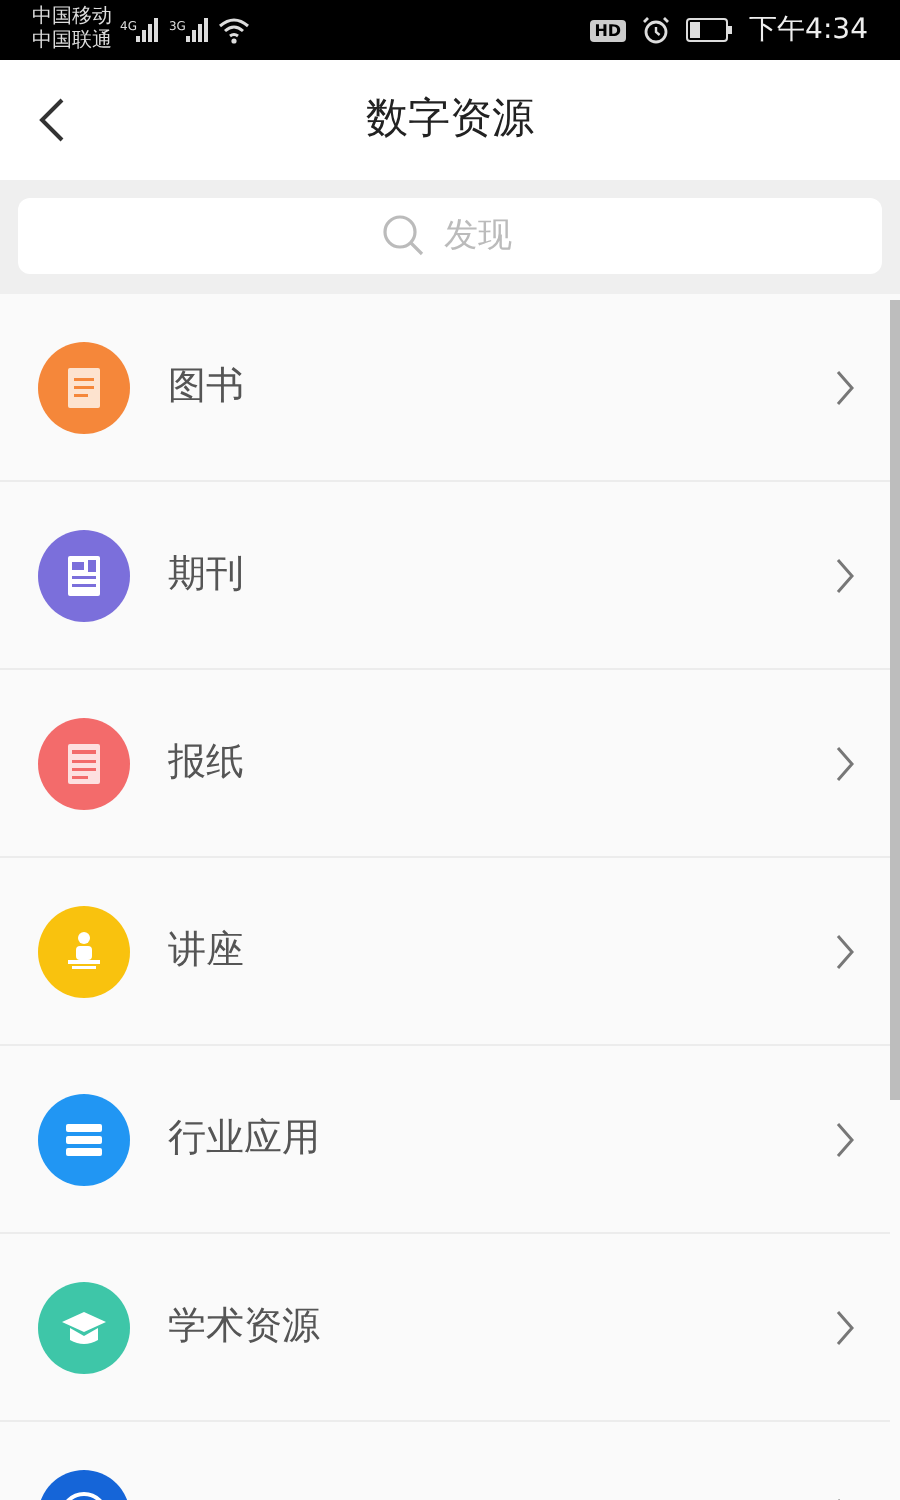  I want to click on carrier-name: 中国联通, so click(72, 42).